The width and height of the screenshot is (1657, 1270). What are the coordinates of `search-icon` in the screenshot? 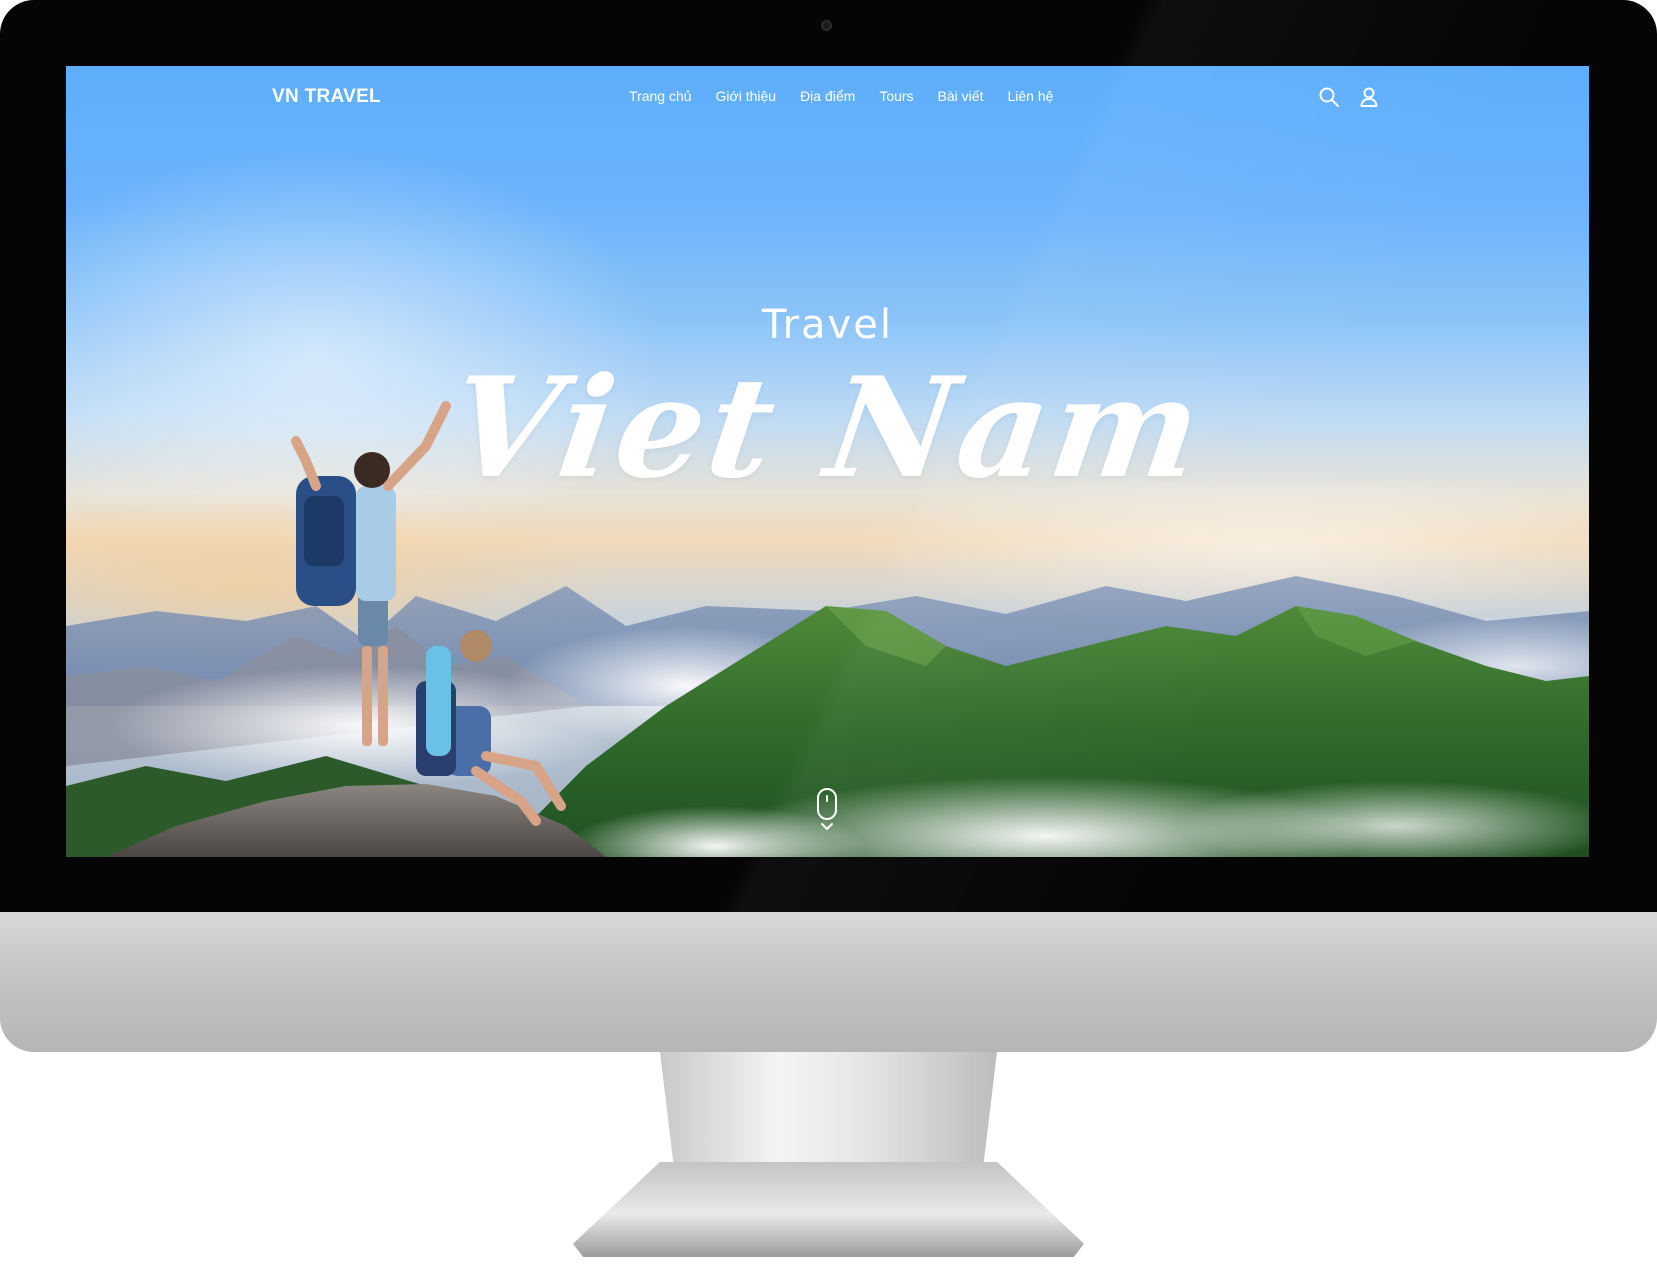 It's located at (1329, 97).